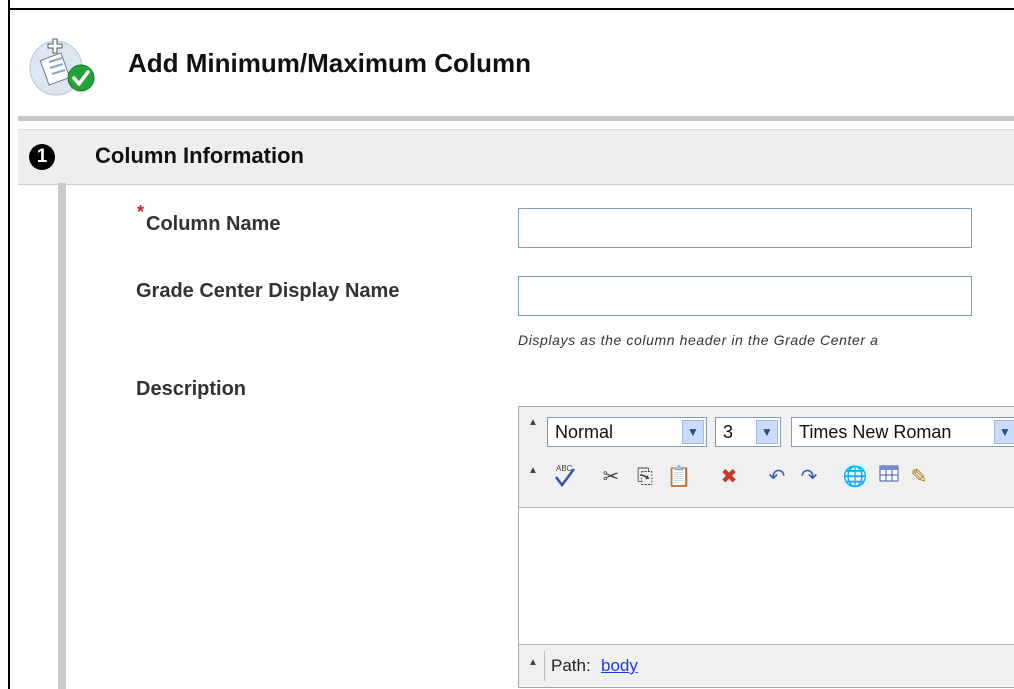 The image size is (1014, 689). I want to click on add-column-icon, so click(62, 67).